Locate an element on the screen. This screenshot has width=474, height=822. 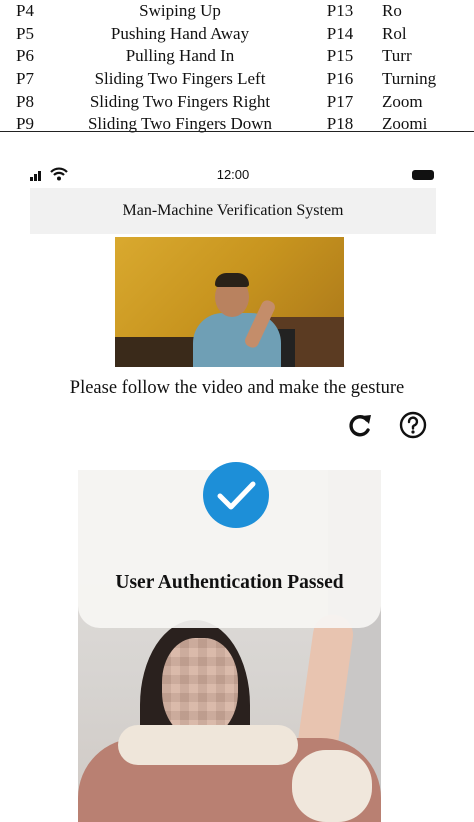
gesture-demo-video is located at coordinates (229, 302).